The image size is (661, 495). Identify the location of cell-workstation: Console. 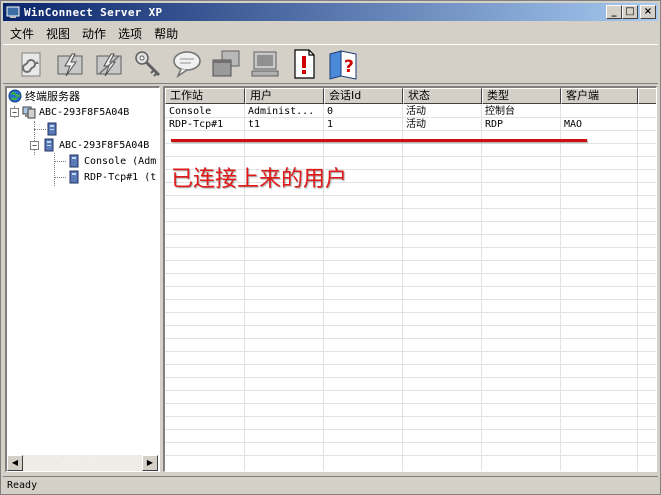
(190, 111).